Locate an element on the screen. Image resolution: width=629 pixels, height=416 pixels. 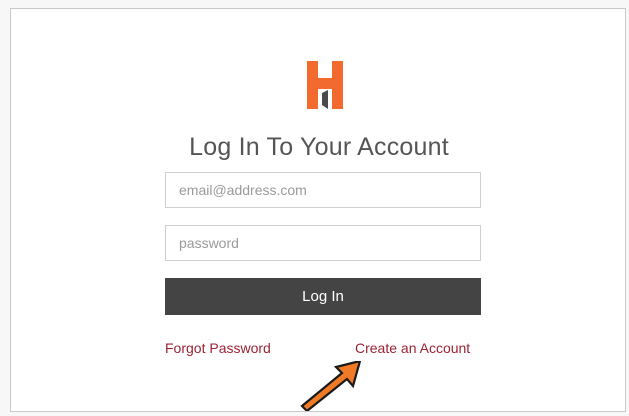
create-account-link: Create an Account is located at coordinates (412, 348).